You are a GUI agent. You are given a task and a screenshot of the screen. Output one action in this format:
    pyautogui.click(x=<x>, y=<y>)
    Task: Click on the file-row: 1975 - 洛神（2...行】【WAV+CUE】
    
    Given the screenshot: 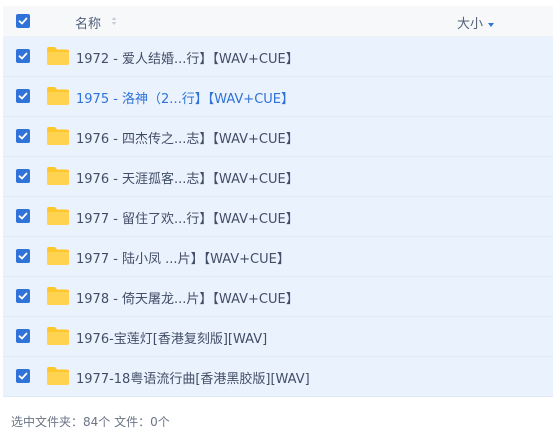 What is the action you would take?
    pyautogui.click(x=278, y=97)
    